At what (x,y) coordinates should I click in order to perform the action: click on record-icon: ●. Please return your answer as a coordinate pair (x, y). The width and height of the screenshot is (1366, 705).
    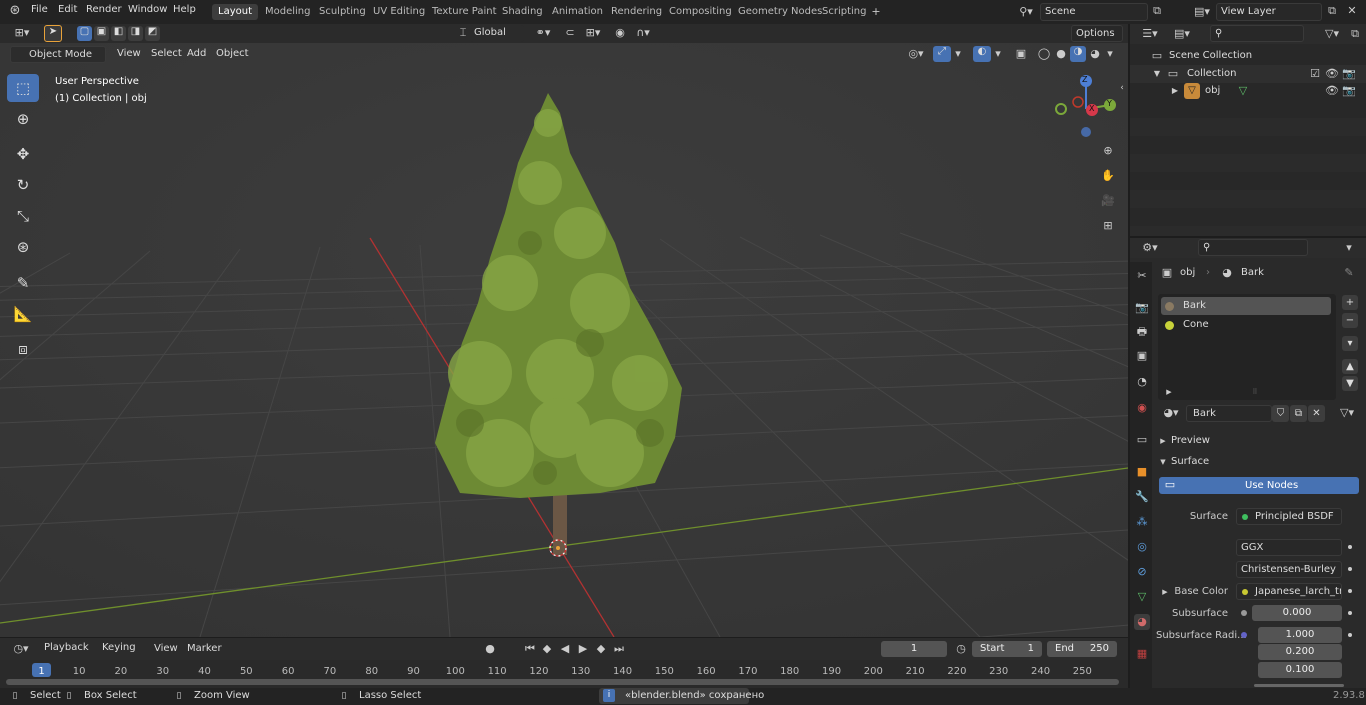
    Looking at the image, I should click on (490, 649).